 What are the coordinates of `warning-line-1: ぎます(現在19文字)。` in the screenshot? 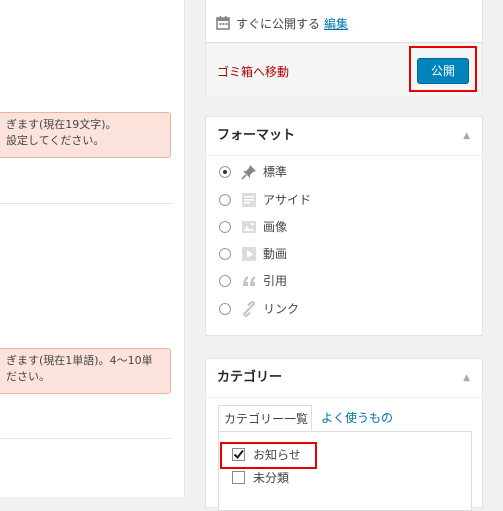 It's located at (61, 124).